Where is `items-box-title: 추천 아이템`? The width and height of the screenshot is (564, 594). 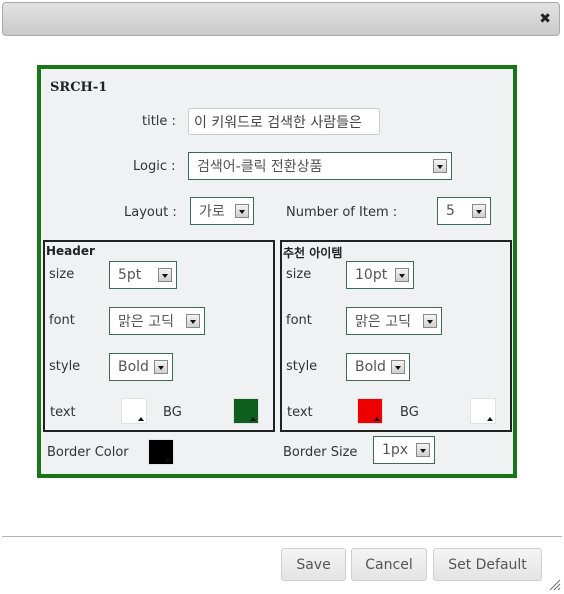 items-box-title: 추천 아이템 is located at coordinates (313, 253).